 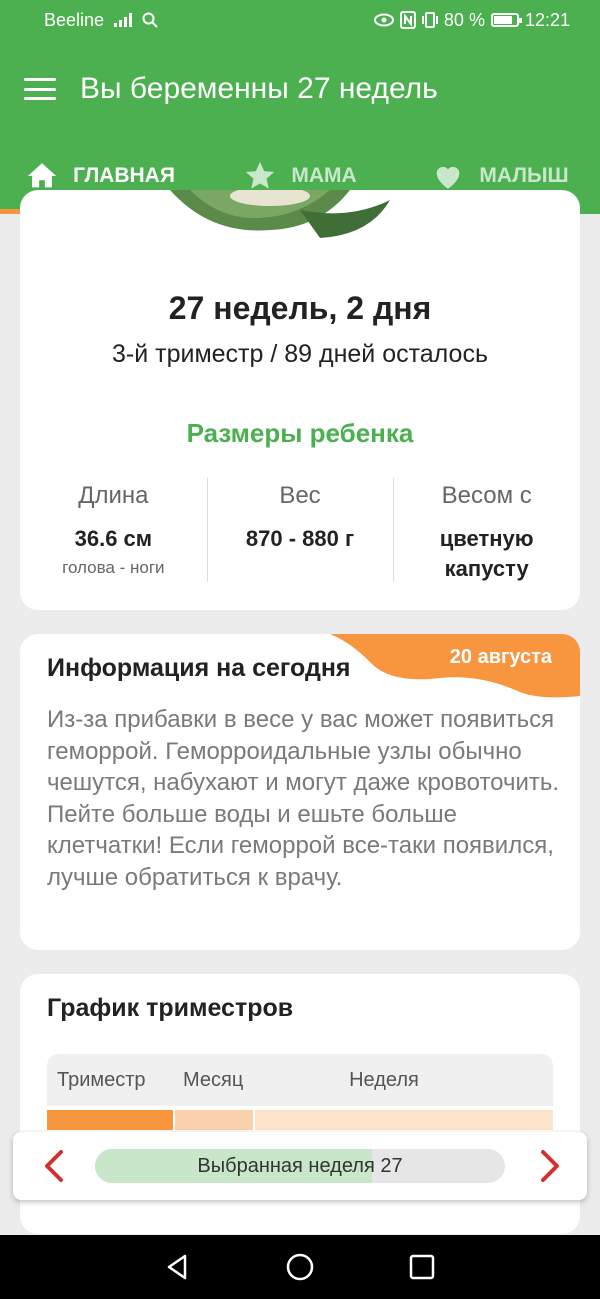 I want to click on vibrate-icon, so click(x=429, y=20).